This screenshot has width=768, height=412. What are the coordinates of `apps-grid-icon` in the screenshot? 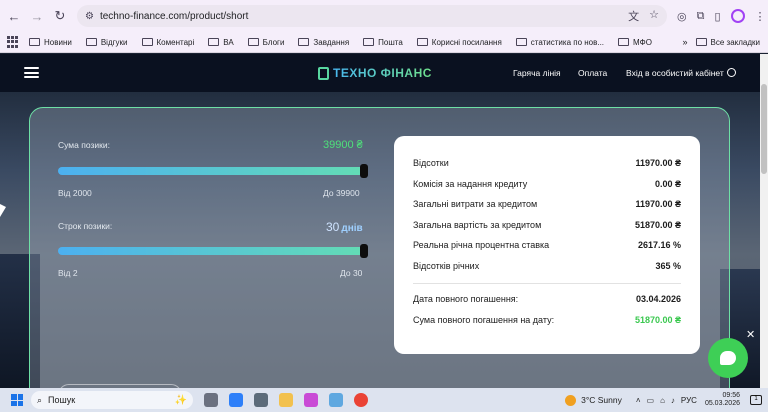 It's located at (13, 42).